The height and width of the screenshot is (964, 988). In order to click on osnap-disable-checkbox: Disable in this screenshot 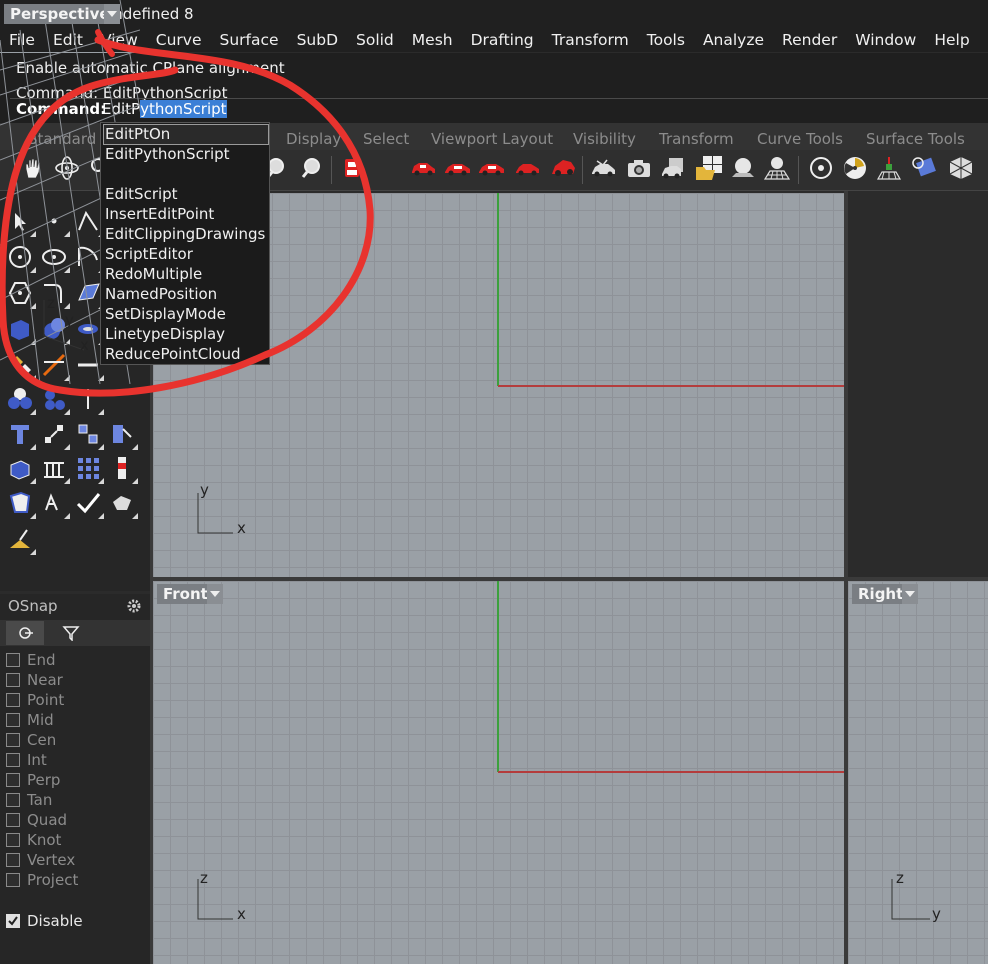, I will do `click(44, 921)`.